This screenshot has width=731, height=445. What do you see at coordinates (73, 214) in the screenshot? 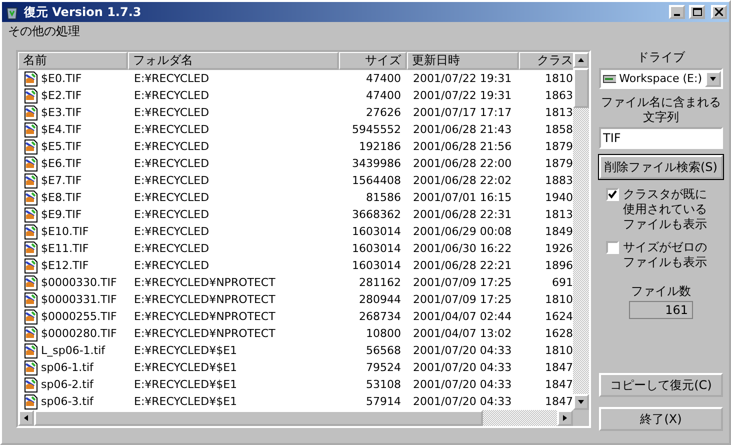
I see `table-cell: $E9.TIF` at bounding box center [73, 214].